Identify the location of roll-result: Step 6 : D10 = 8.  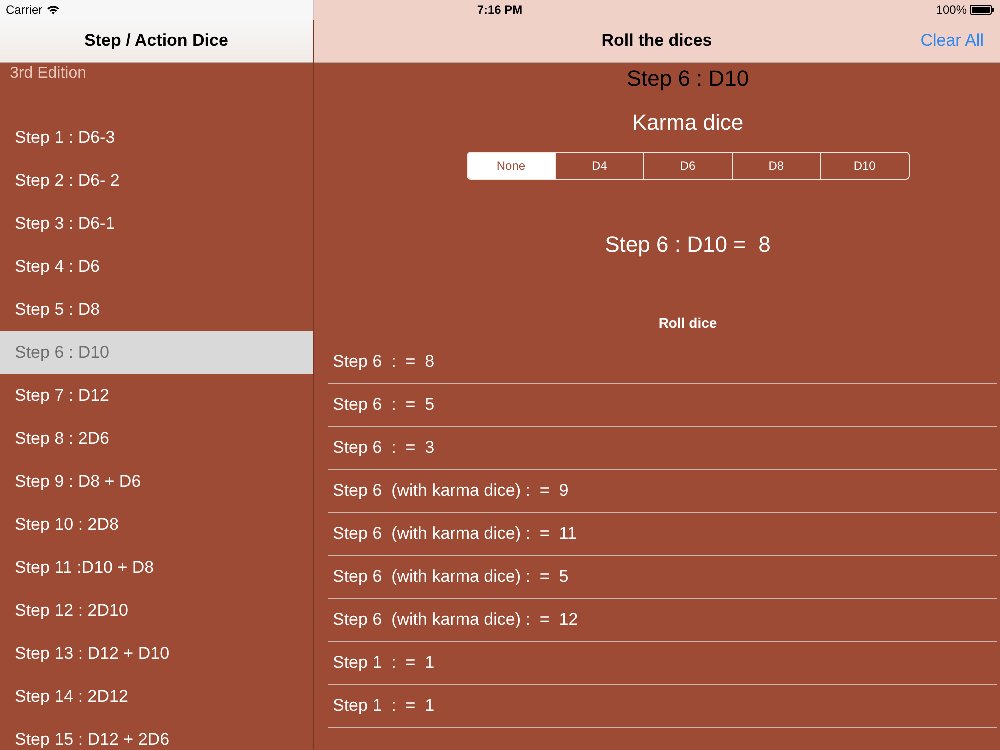
(688, 245).